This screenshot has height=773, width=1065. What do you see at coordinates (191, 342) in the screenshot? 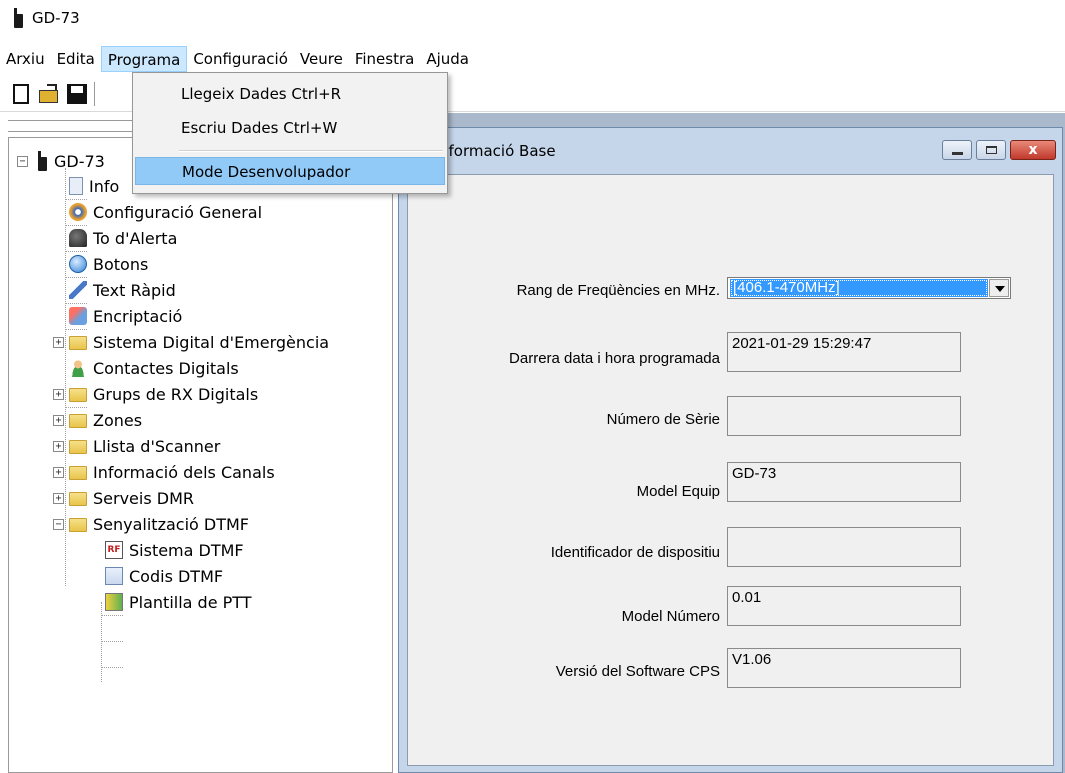
I see `tree-item-sistema-digital-emergencia: + Sistema Digital d'Emergència` at bounding box center [191, 342].